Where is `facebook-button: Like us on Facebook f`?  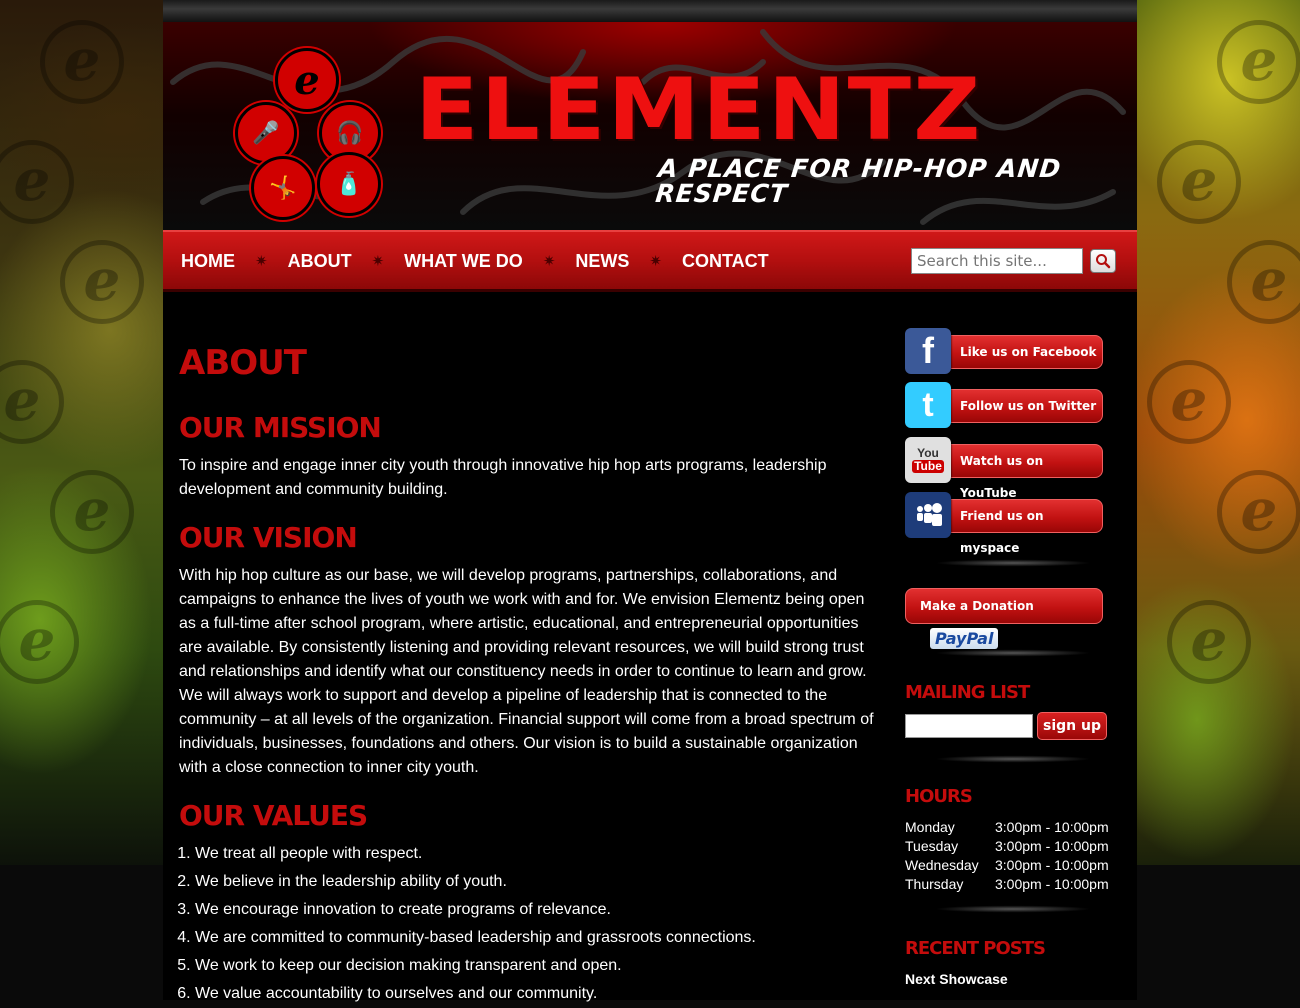
facebook-button: Like us on Facebook f is located at coordinates (1005, 351).